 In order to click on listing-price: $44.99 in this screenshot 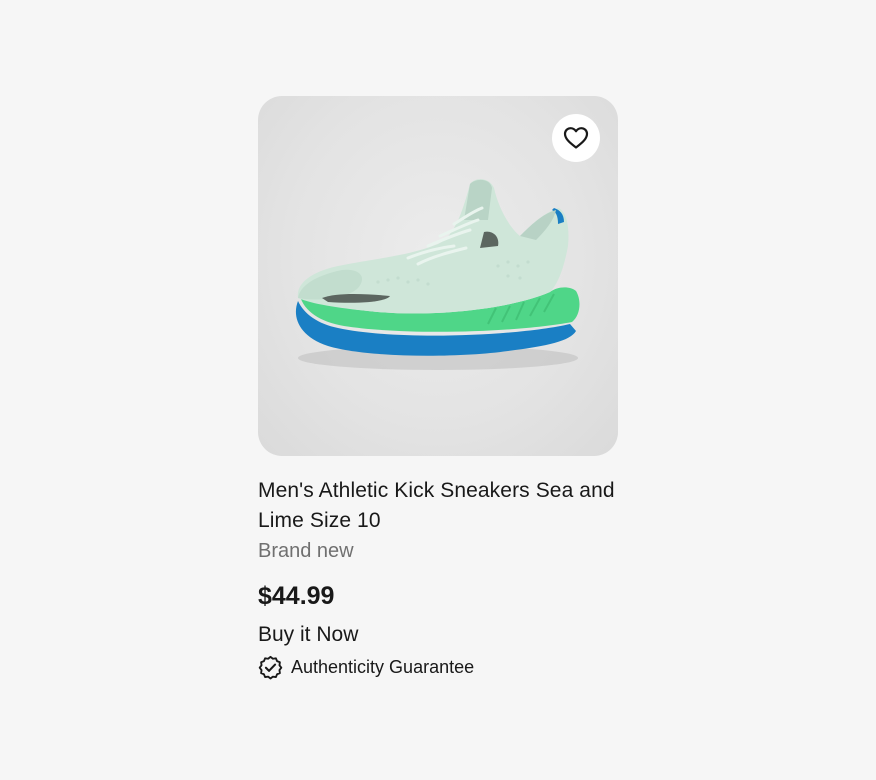, I will do `click(296, 596)`.